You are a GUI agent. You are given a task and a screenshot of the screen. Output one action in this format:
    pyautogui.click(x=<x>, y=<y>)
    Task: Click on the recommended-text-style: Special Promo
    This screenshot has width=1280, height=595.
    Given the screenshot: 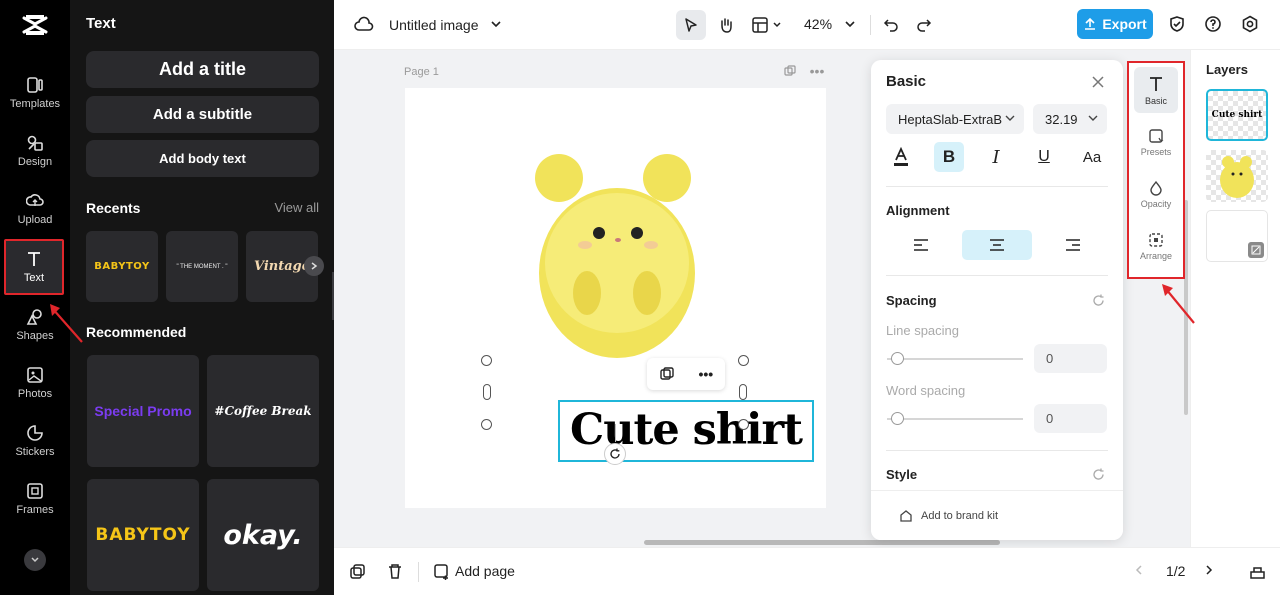 What is the action you would take?
    pyautogui.click(x=143, y=411)
    